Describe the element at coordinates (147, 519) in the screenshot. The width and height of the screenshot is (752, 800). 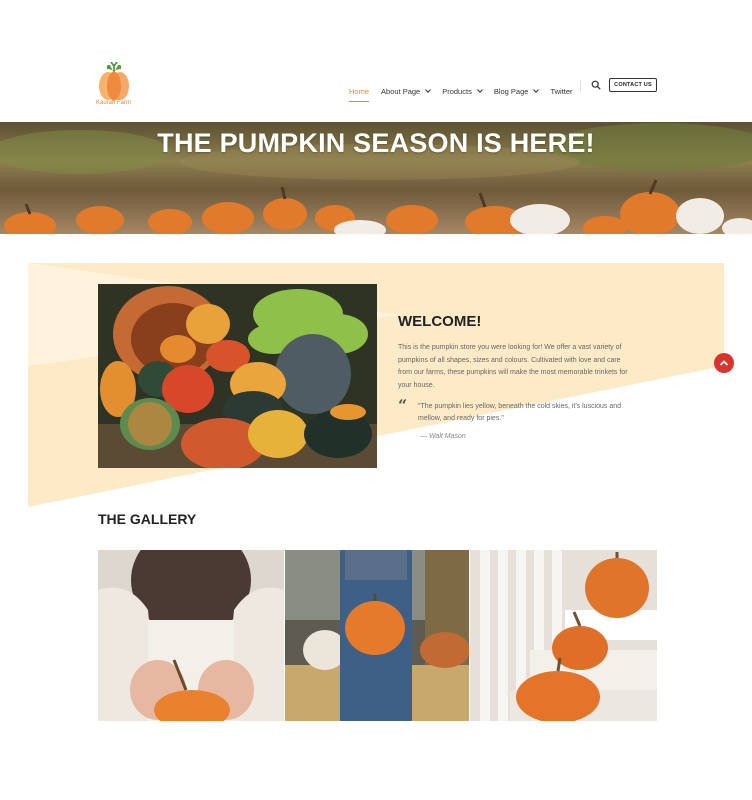
I see `gallery-title: THE GALLERY` at that location.